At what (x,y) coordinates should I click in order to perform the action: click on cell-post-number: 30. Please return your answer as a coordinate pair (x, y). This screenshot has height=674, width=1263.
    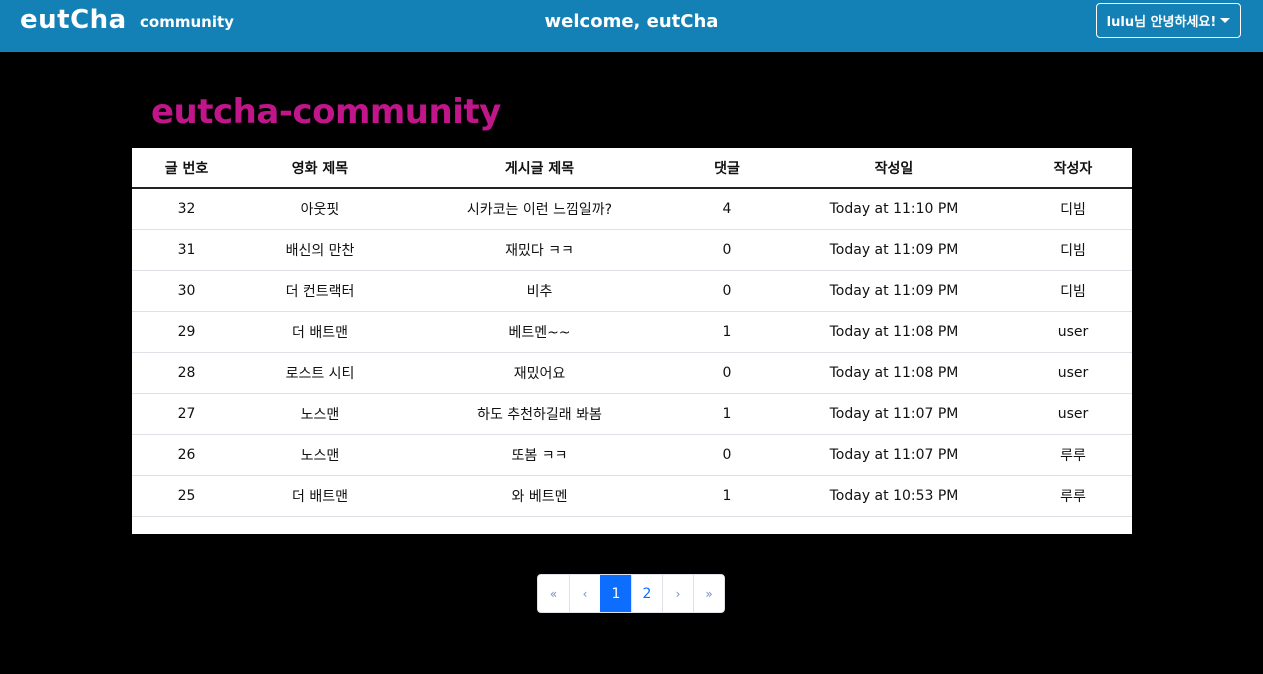
    Looking at the image, I should click on (186, 291).